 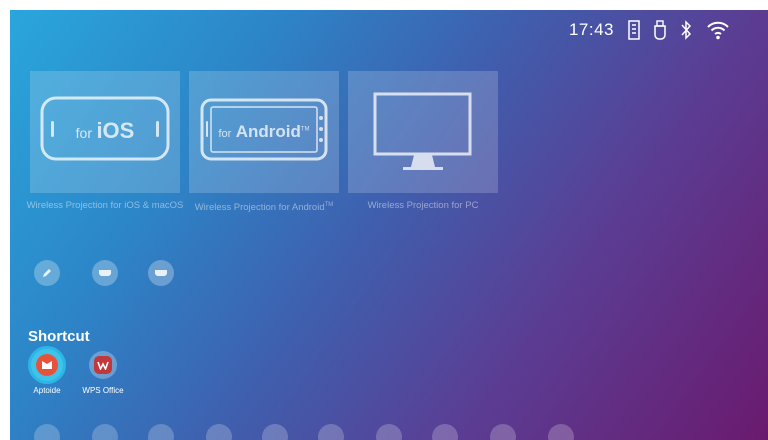 What do you see at coordinates (389, 432) in the screenshot?
I see `update-icon` at bounding box center [389, 432].